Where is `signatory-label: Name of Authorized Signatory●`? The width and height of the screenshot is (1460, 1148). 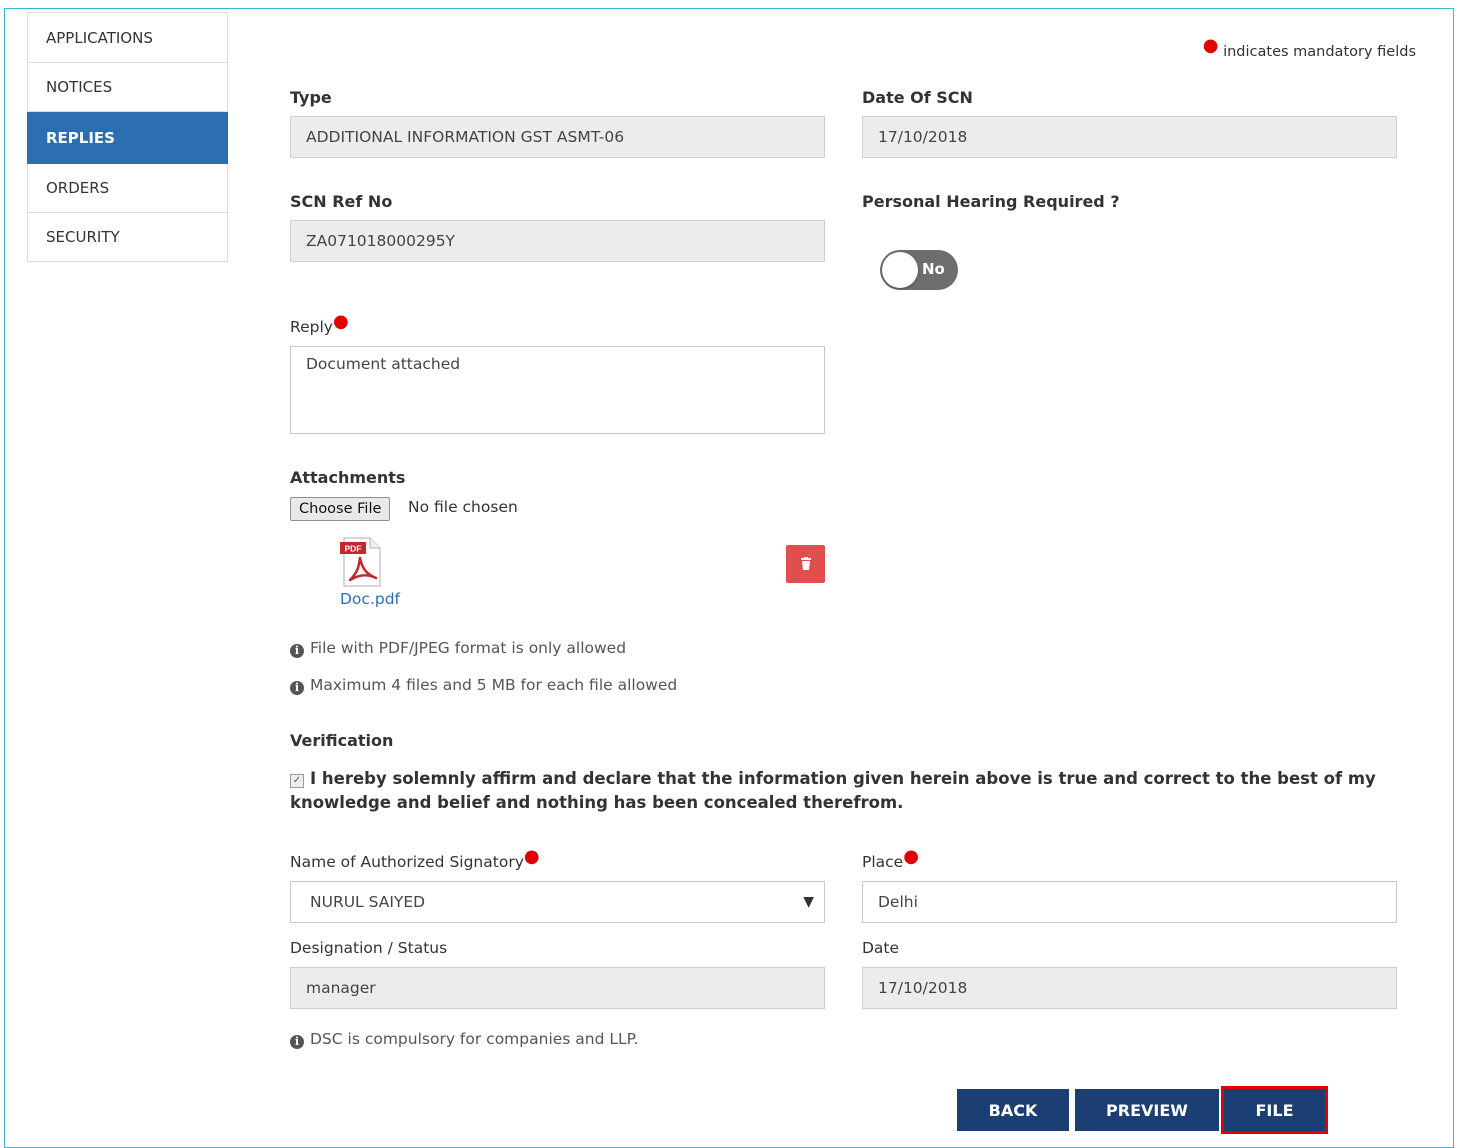
signatory-label: Name of Authorized Signatory● is located at coordinates (415, 860).